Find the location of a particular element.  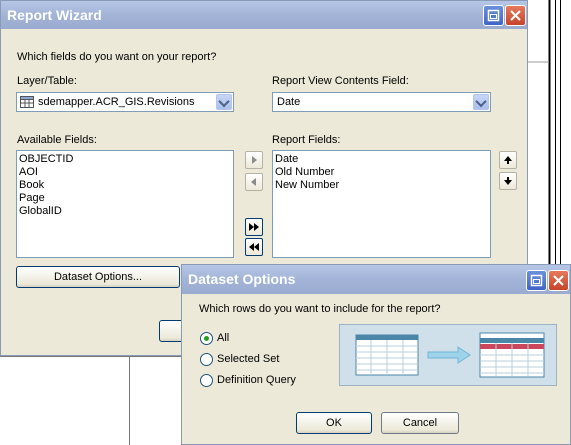

list-item: AOI is located at coordinates (125, 172).